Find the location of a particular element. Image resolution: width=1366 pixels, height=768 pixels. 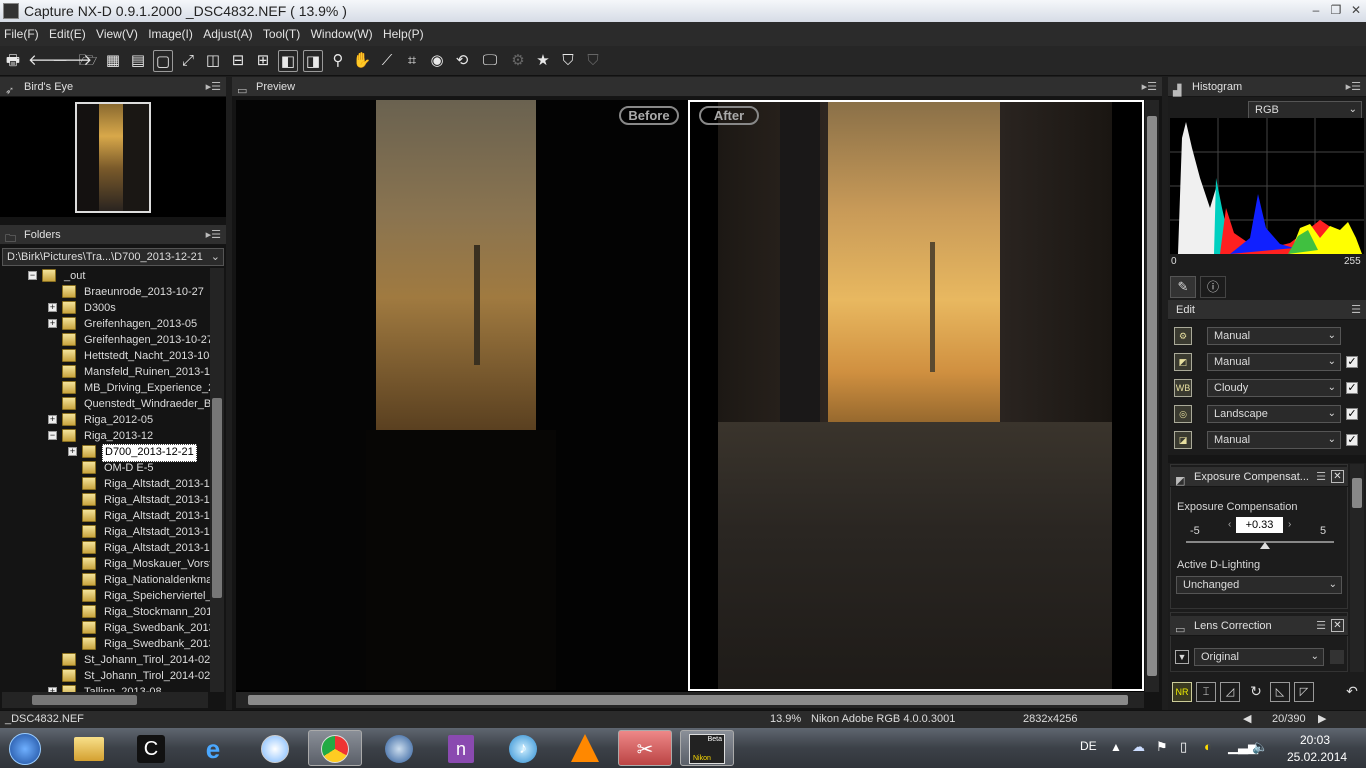

internet-explorer-icon: e is located at coordinates (213, 748).